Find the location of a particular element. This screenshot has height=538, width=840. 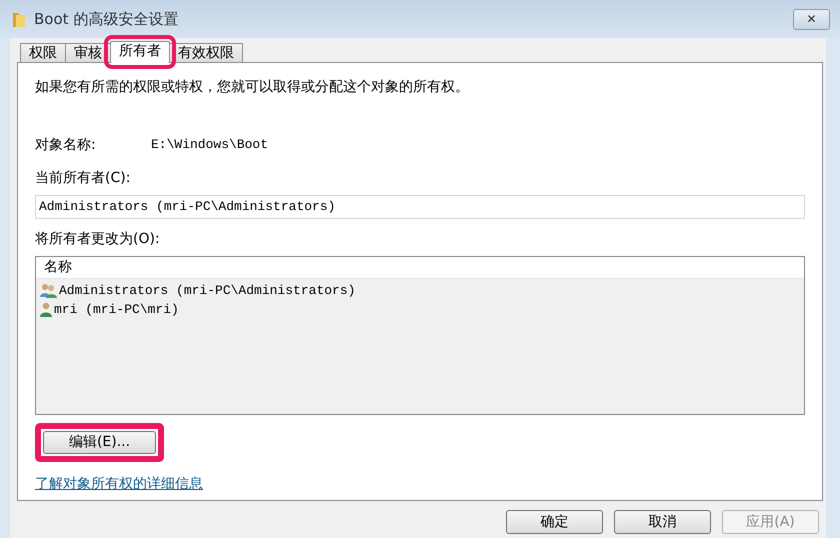

user-group-icon is located at coordinates (48, 290).